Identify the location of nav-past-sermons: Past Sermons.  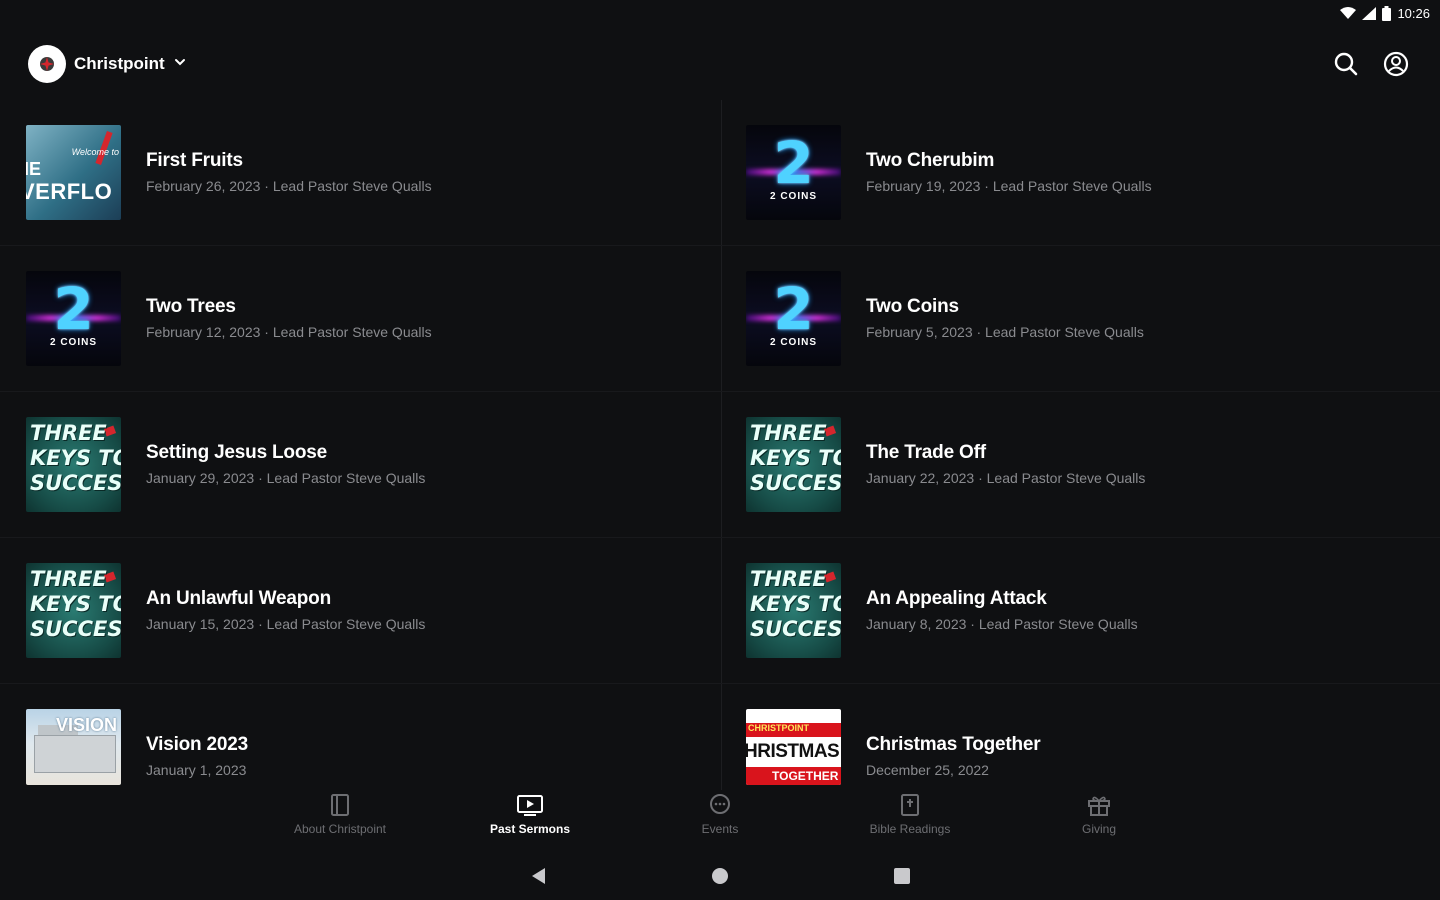
(530, 817).